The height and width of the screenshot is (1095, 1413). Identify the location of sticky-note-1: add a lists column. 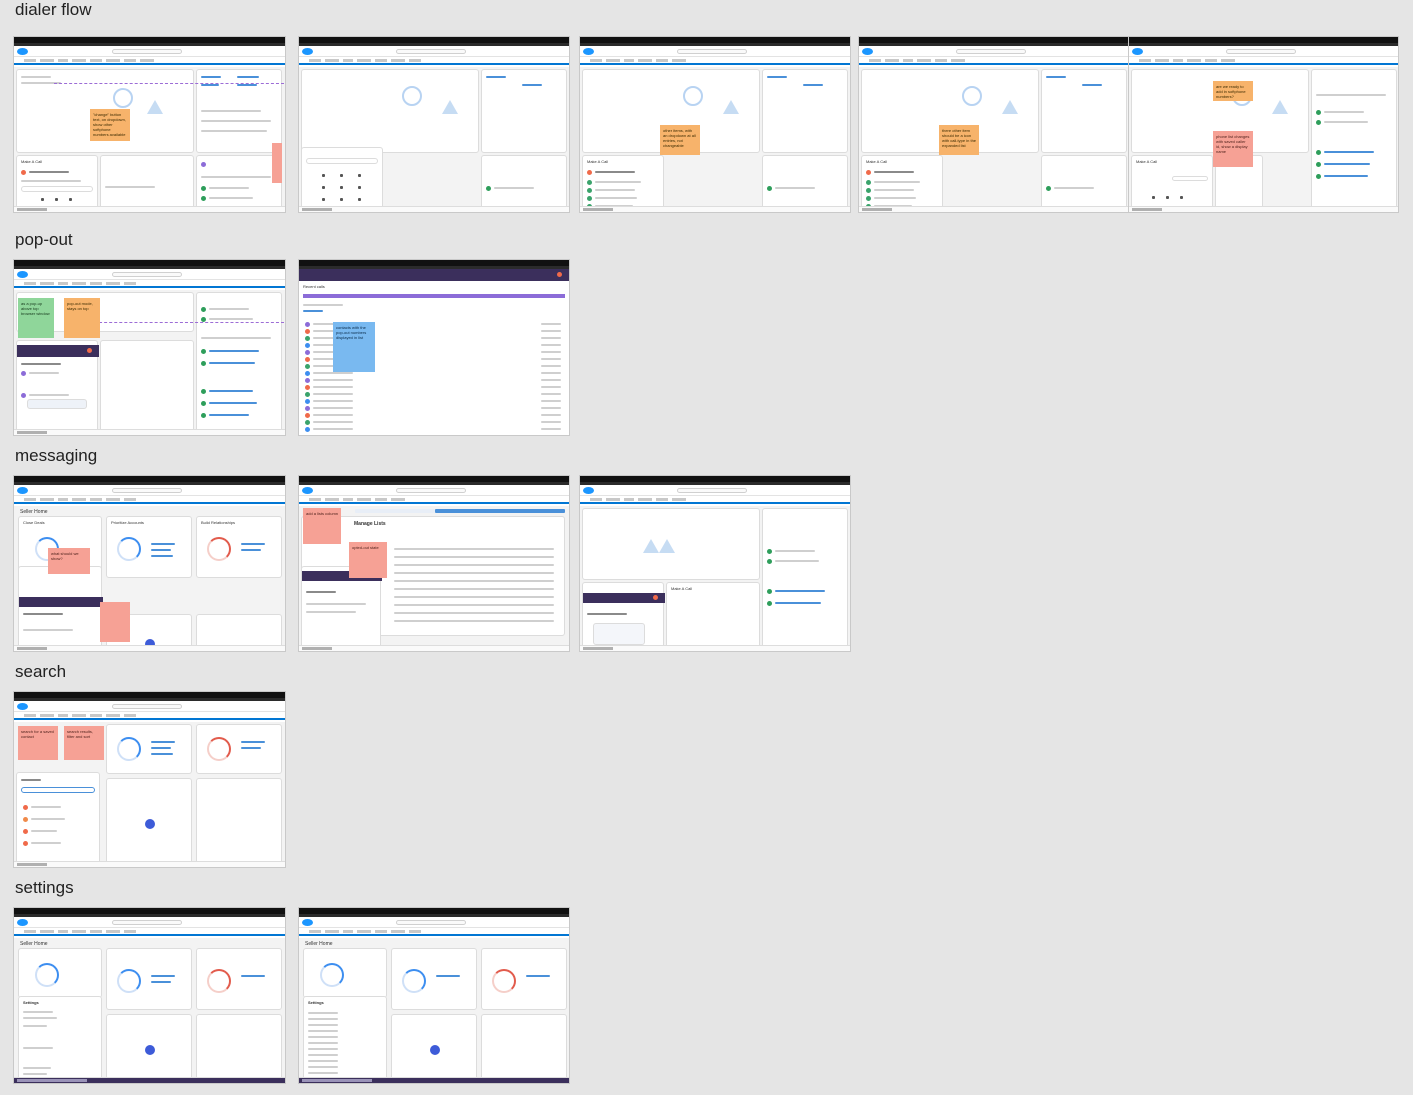
(322, 526).